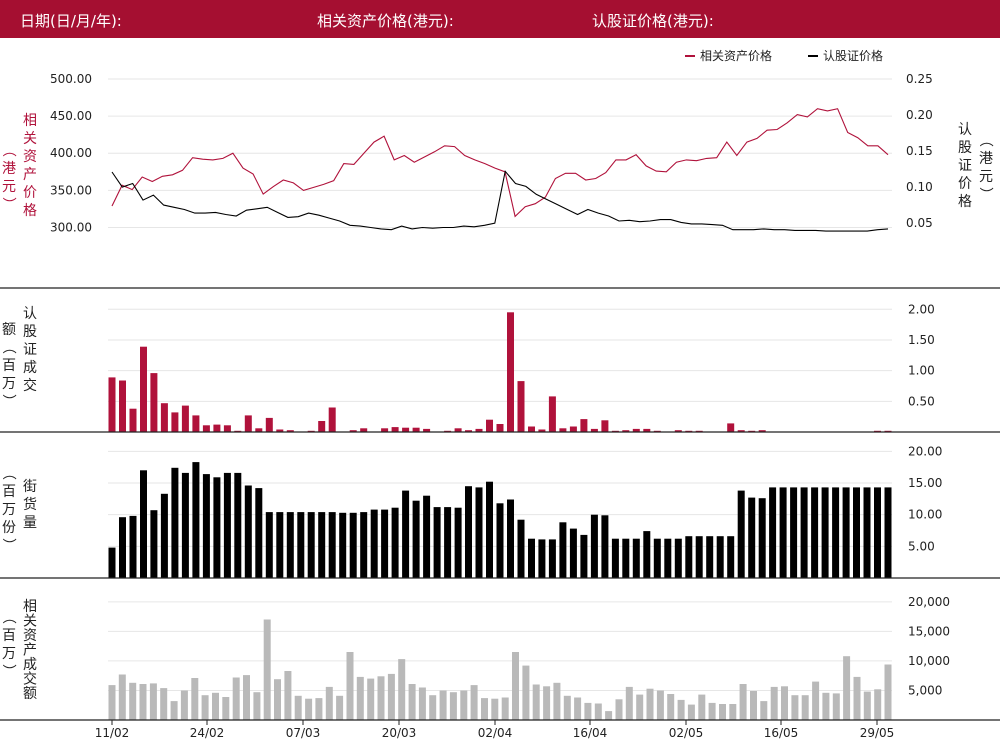 The width and height of the screenshot is (1000, 751). I want to click on outstanding-axis-unit-char: 百, so click(9, 492).